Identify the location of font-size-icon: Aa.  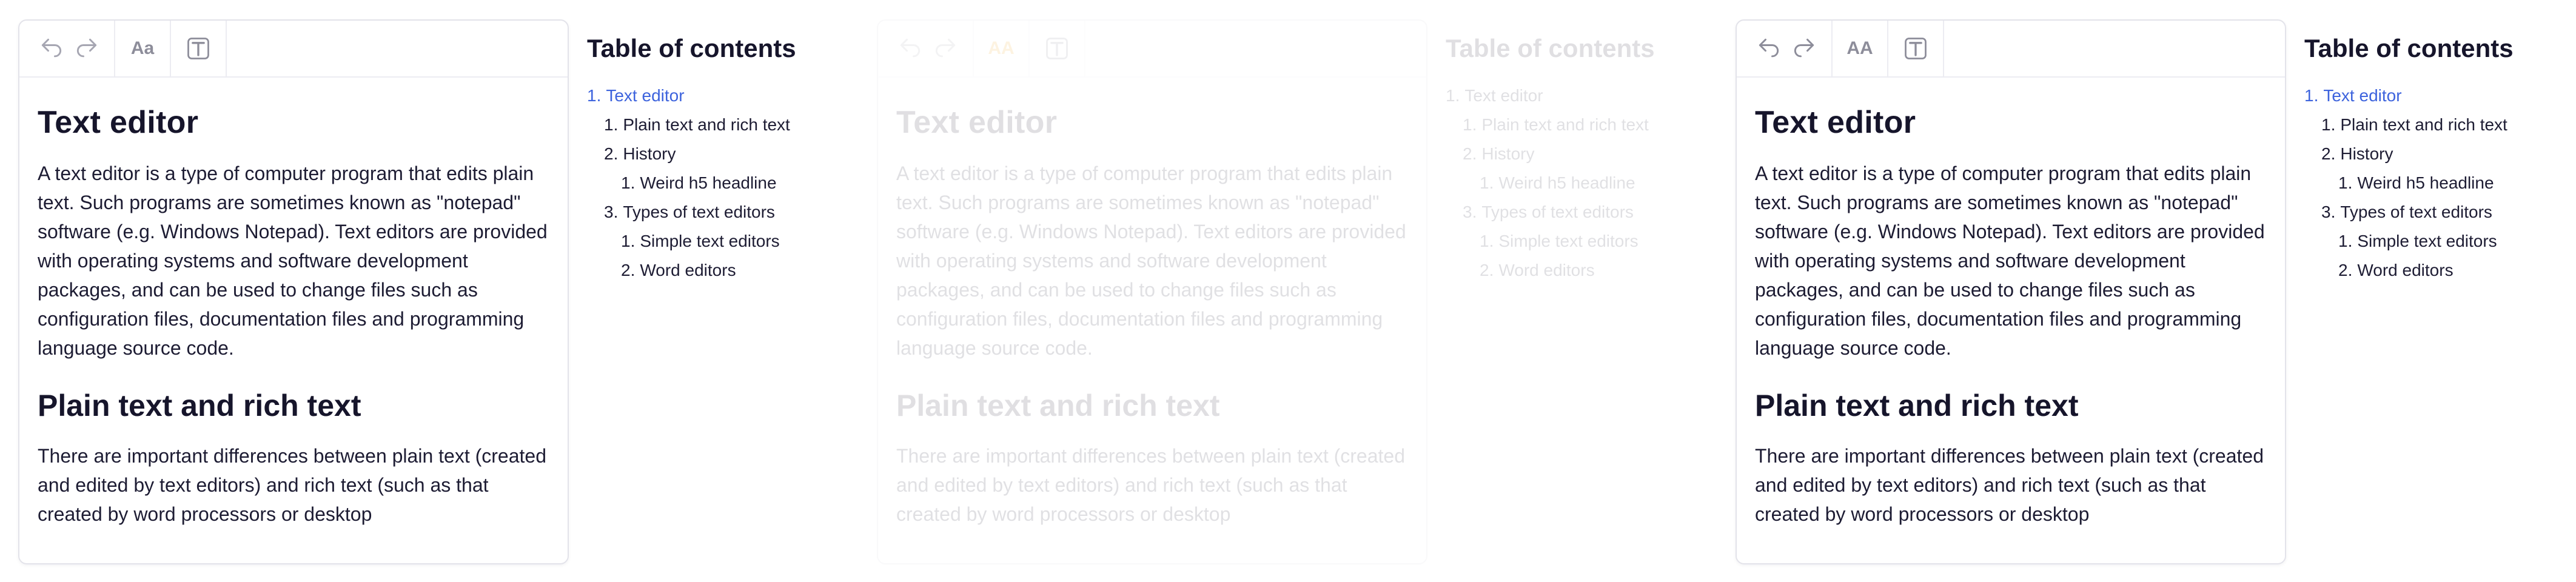
(142, 48).